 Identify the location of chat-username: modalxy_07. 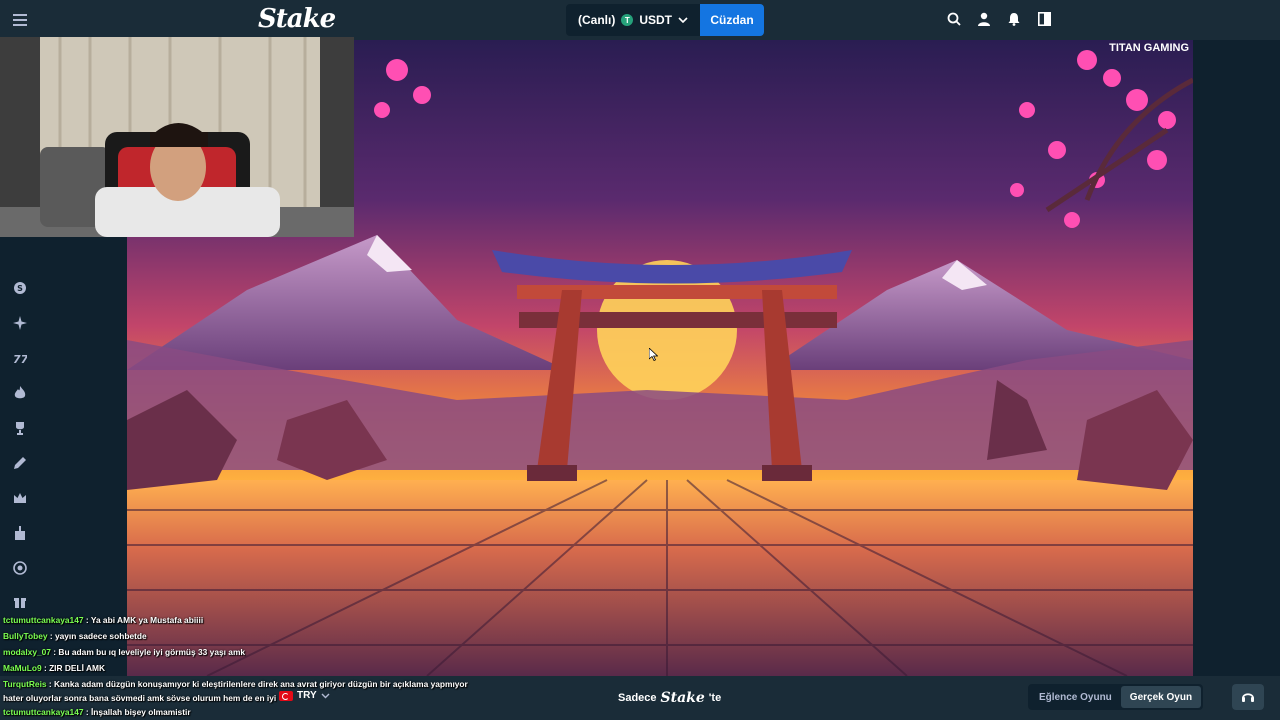
(27, 652).